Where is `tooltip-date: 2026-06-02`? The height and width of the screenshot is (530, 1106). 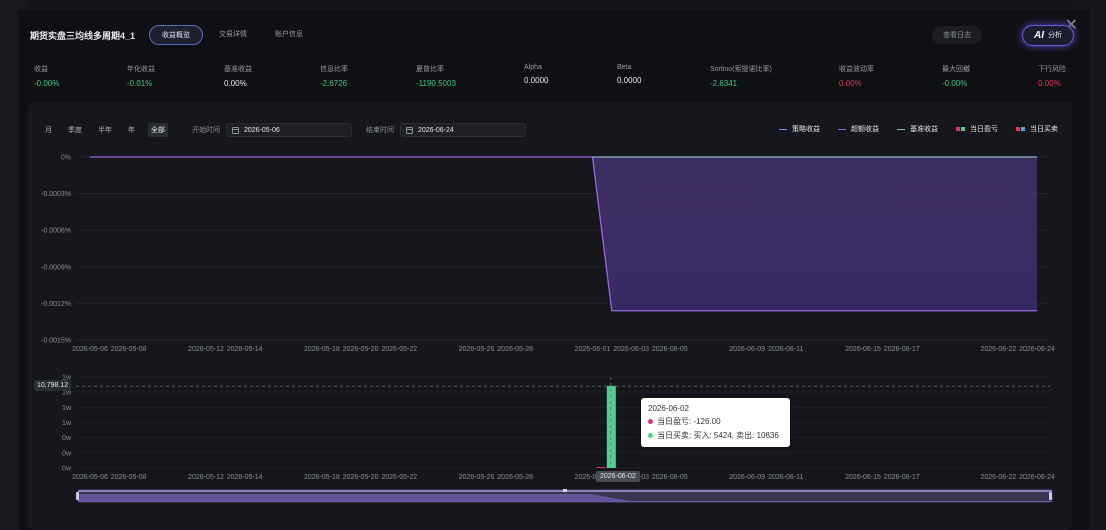 tooltip-date: 2026-06-02 is located at coordinates (668, 408).